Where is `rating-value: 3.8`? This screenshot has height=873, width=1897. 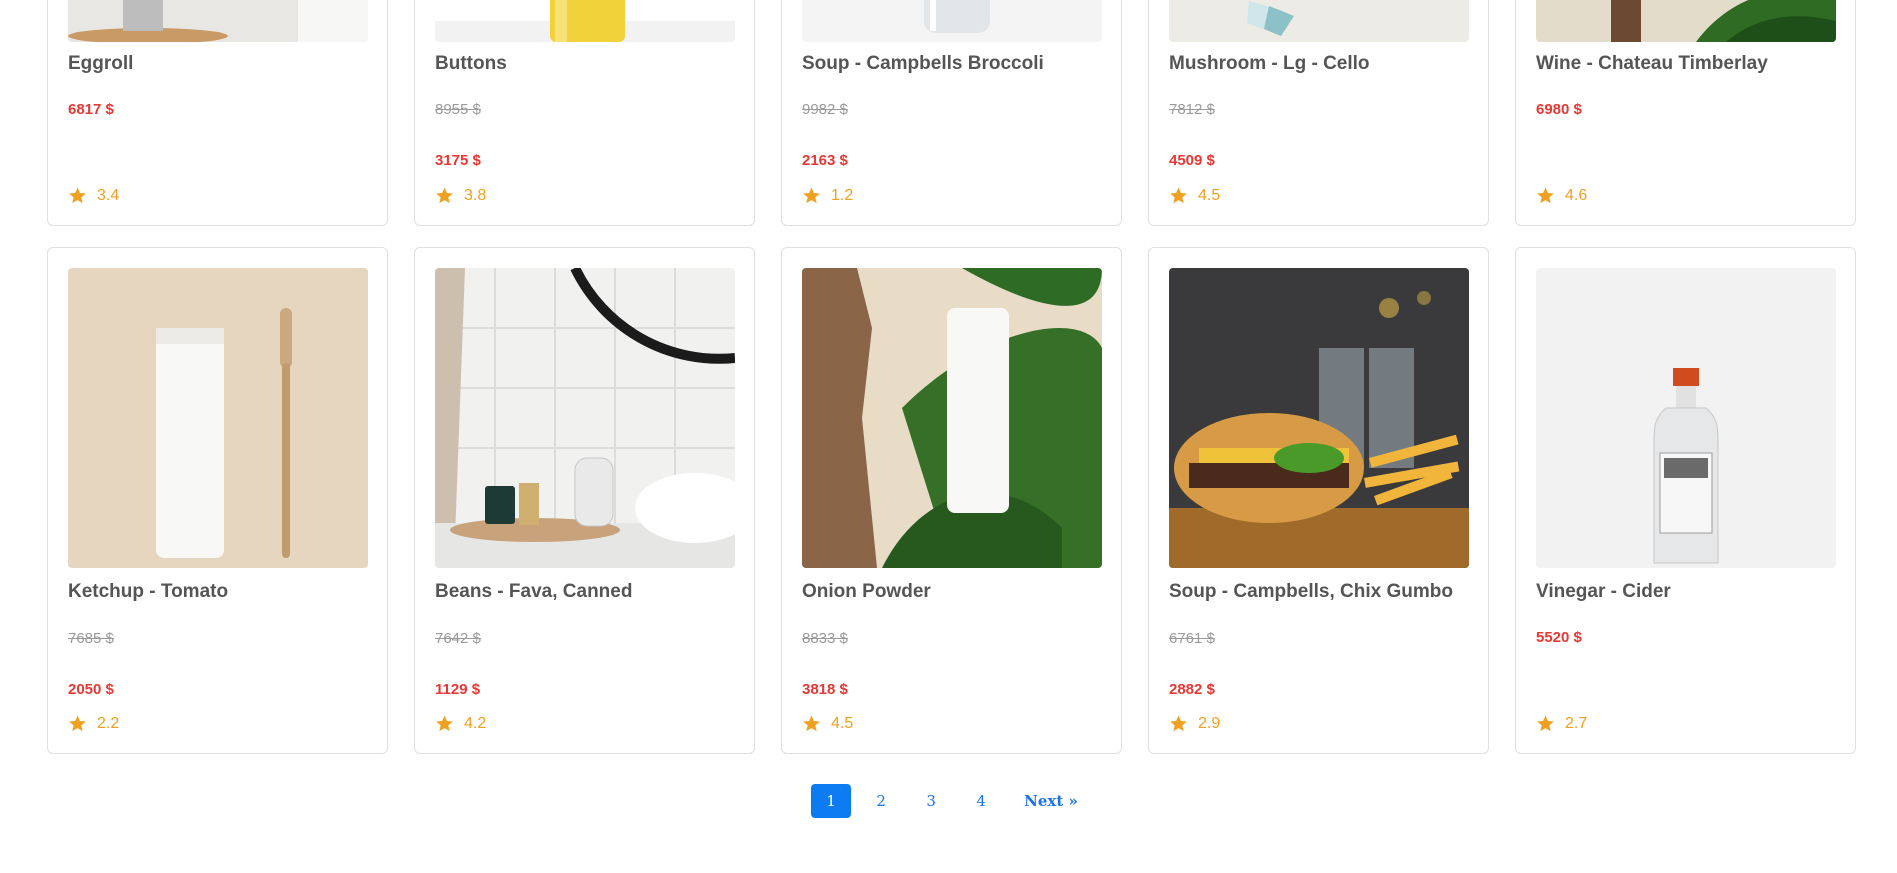
rating-value: 3.8 is located at coordinates (475, 195).